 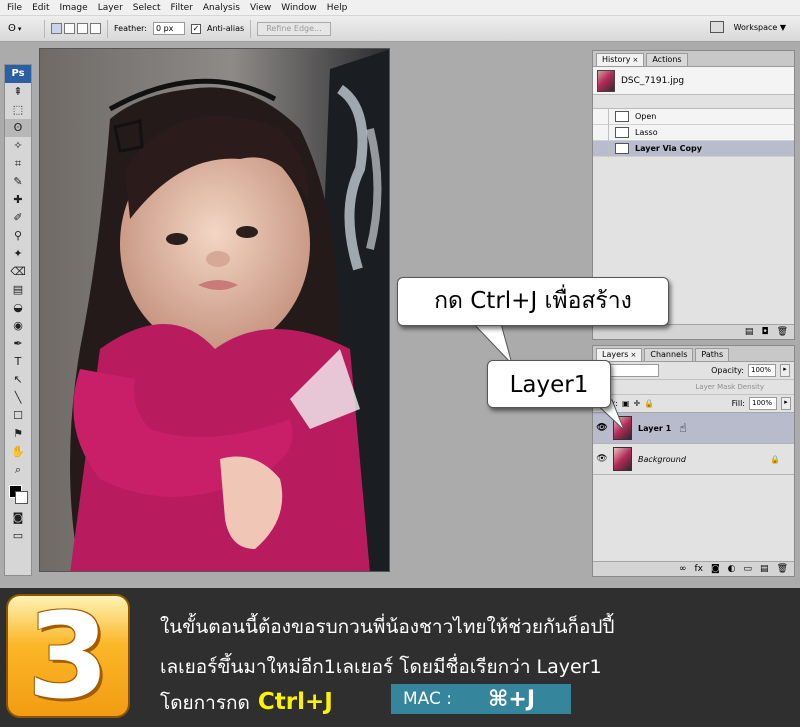 I want to click on mask-icon: ◙, so click(x=715, y=569).